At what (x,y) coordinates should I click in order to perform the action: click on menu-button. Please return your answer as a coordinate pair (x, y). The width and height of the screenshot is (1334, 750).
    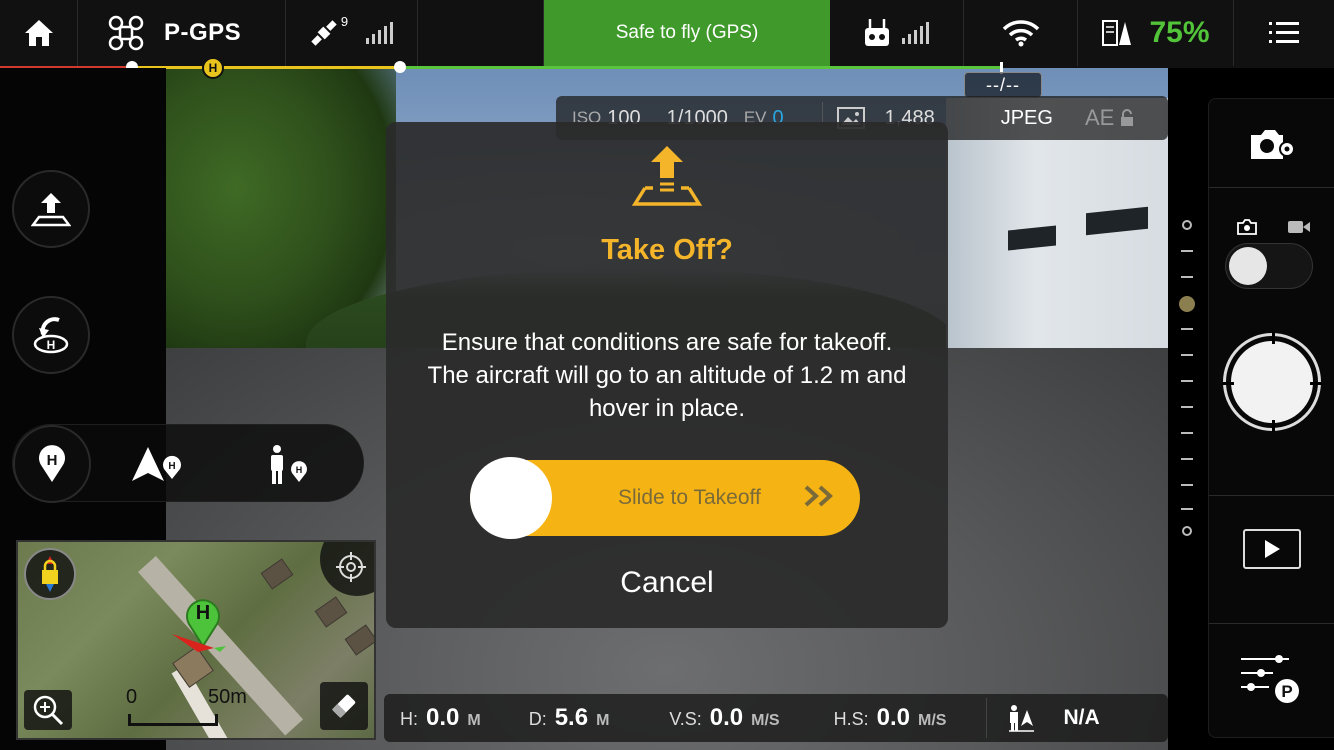
    Looking at the image, I should click on (1284, 33).